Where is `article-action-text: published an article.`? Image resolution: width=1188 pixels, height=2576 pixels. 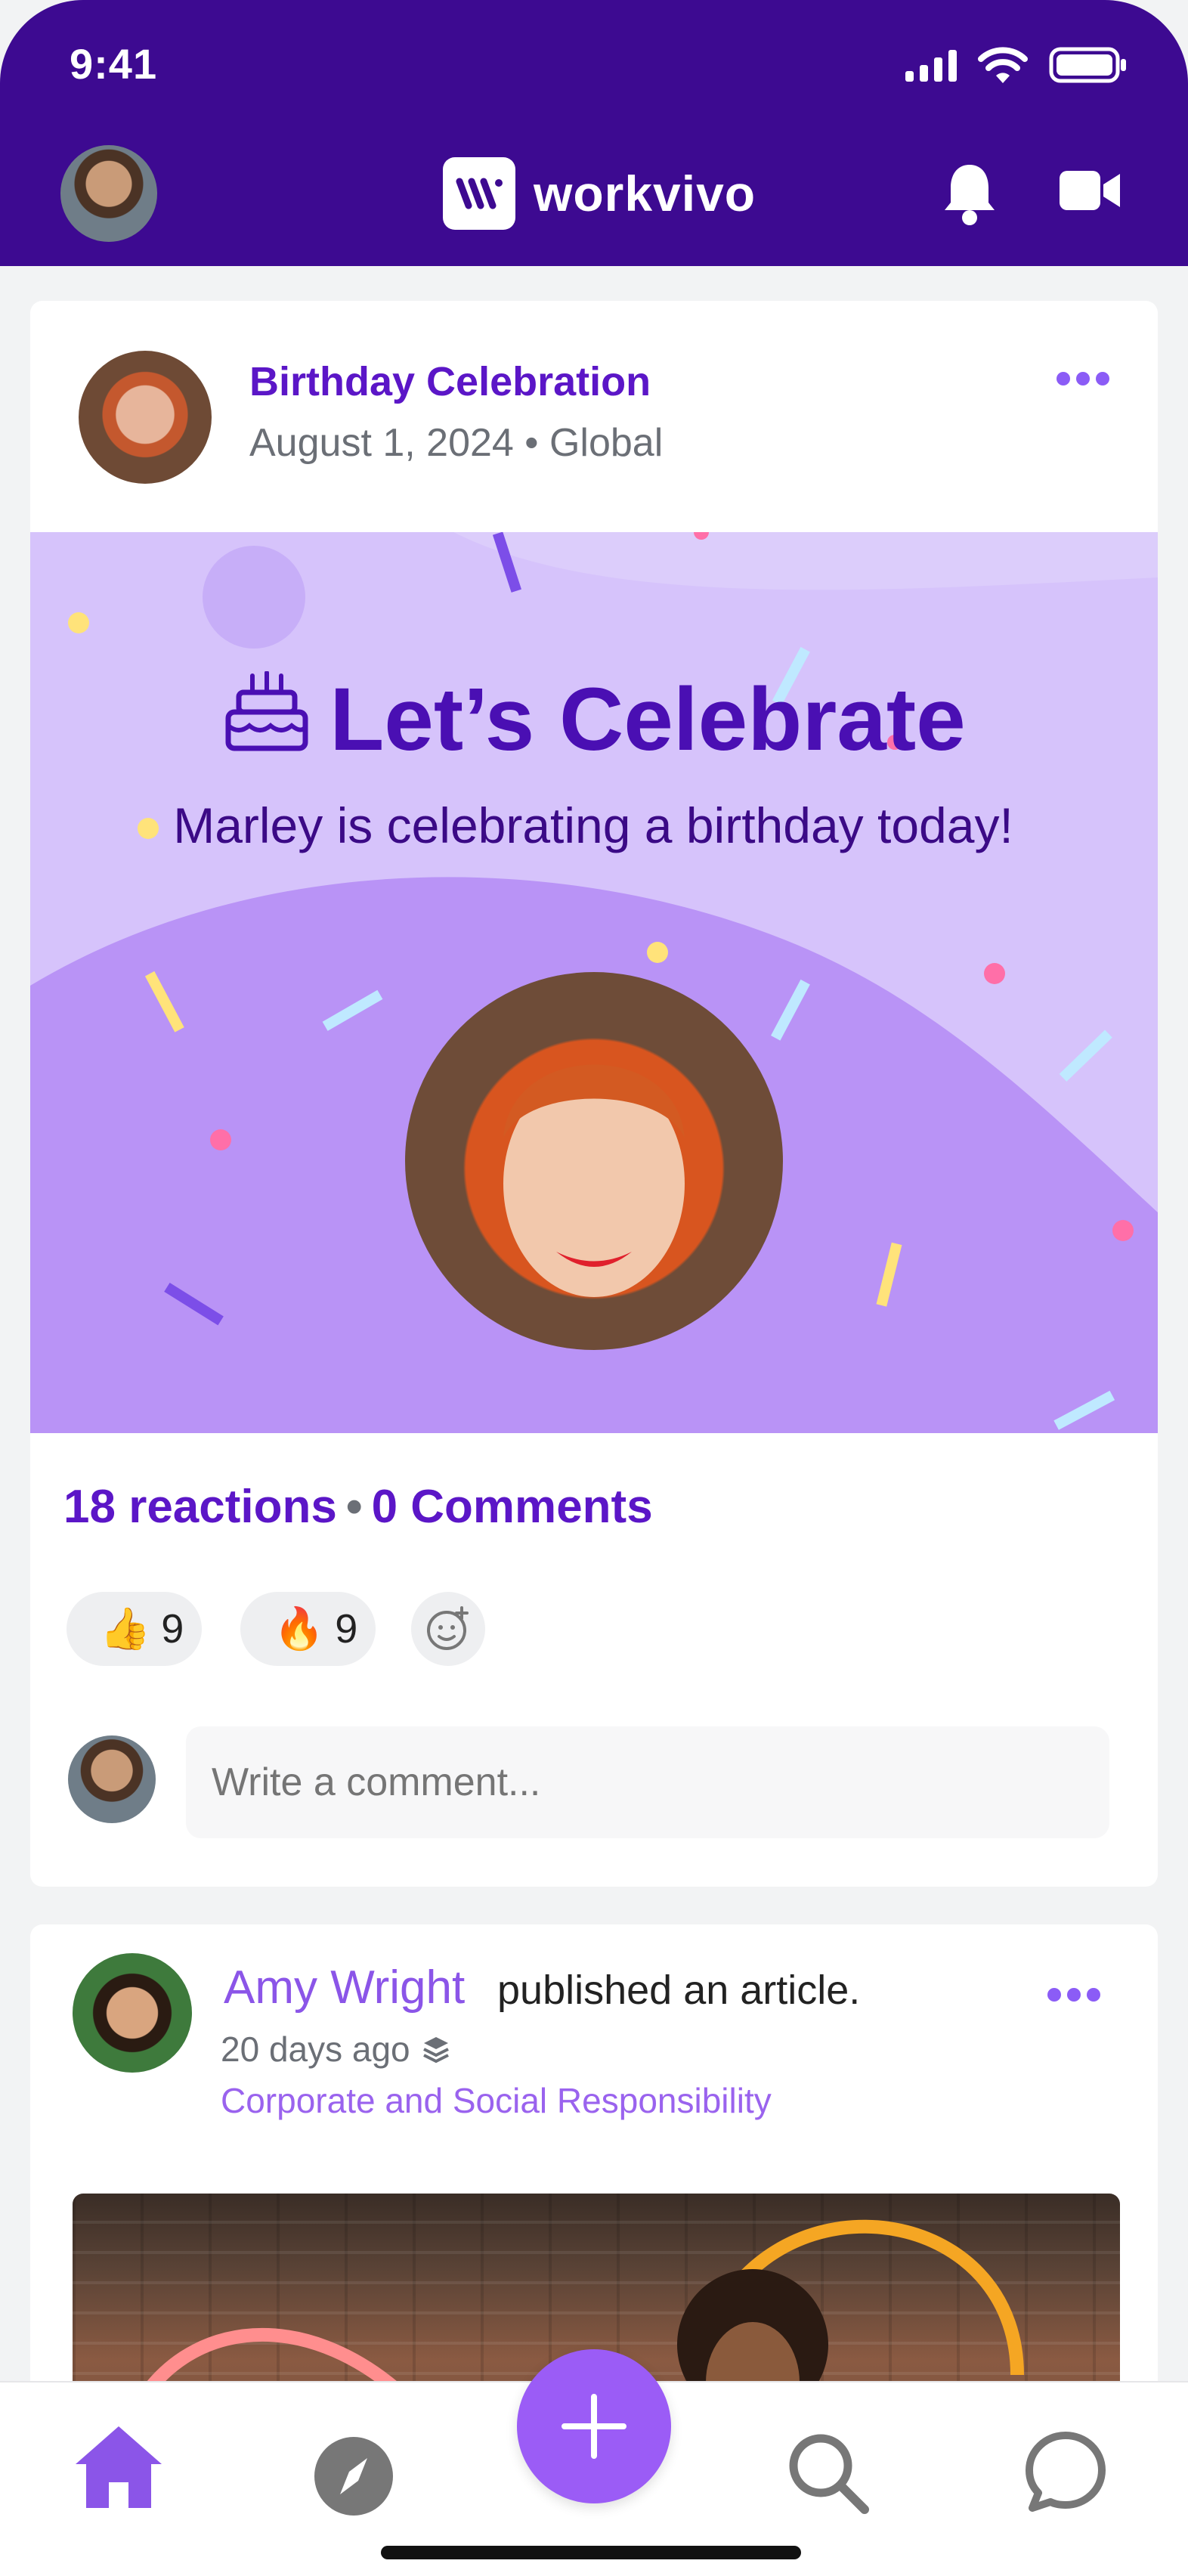 article-action-text: published an article. is located at coordinates (679, 1990).